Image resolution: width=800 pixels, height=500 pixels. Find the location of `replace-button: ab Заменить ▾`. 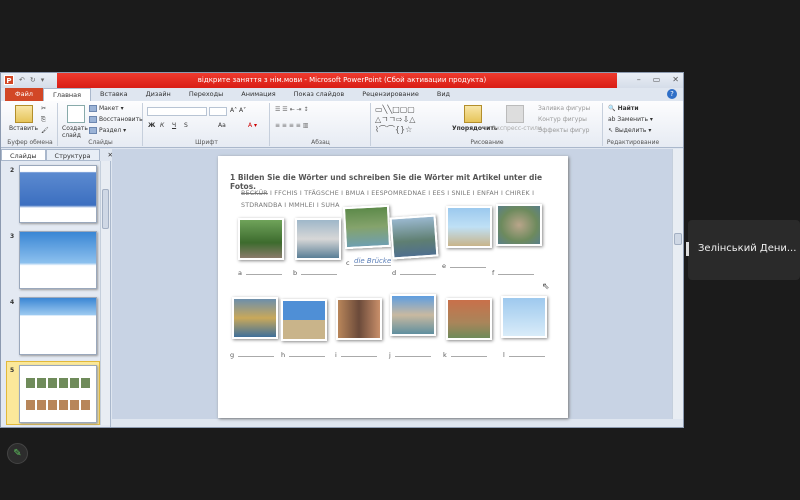

replace-button: ab Заменить ▾ is located at coordinates (630, 119).